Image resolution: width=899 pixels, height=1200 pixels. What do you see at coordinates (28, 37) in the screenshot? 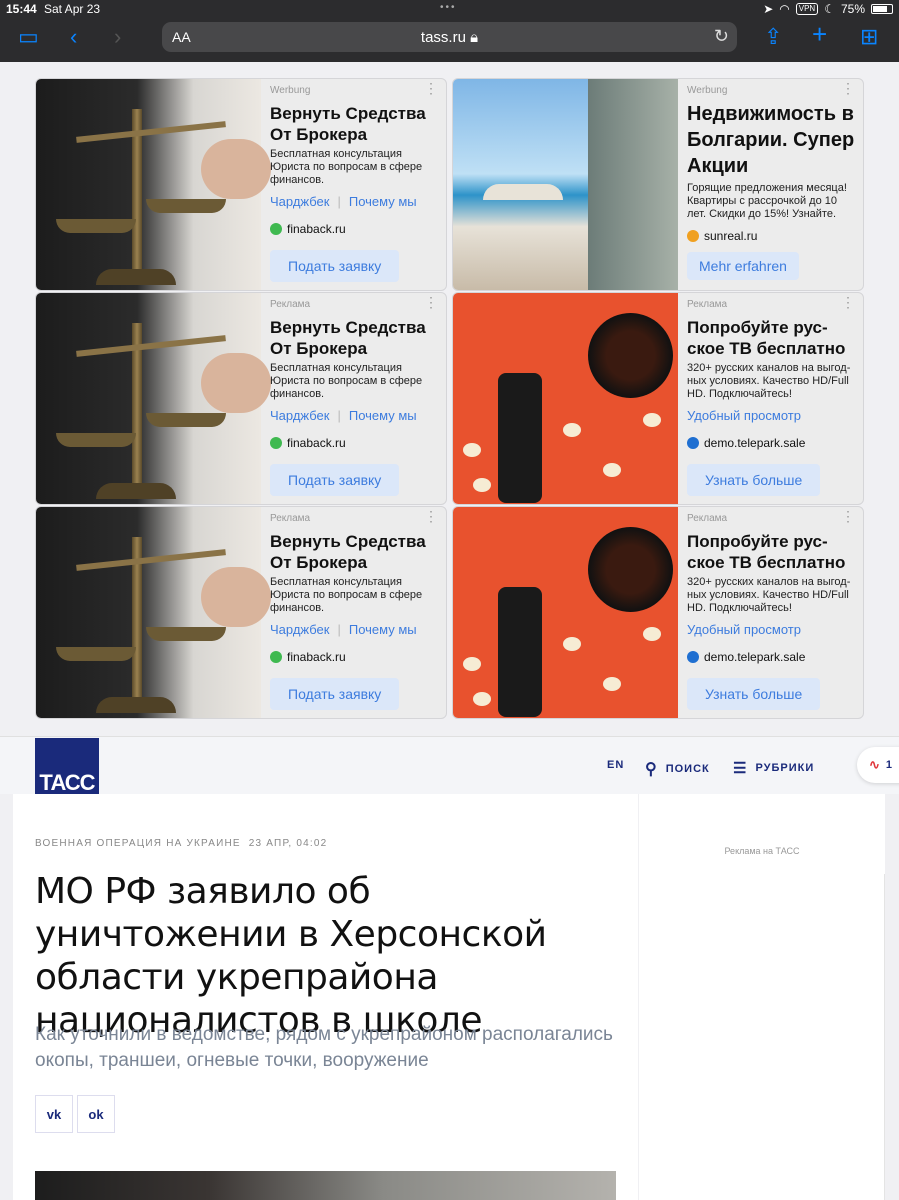
I see `sidebar-toggle-icon: ▭` at bounding box center [28, 37].